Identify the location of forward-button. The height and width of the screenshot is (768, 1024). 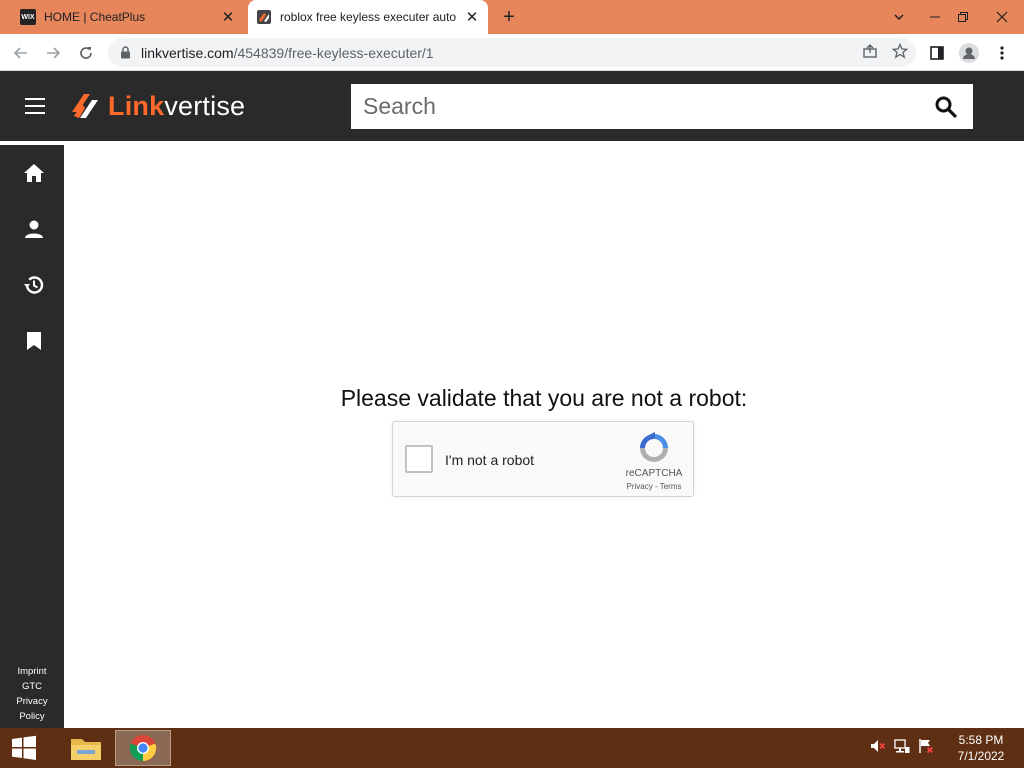
(53, 53).